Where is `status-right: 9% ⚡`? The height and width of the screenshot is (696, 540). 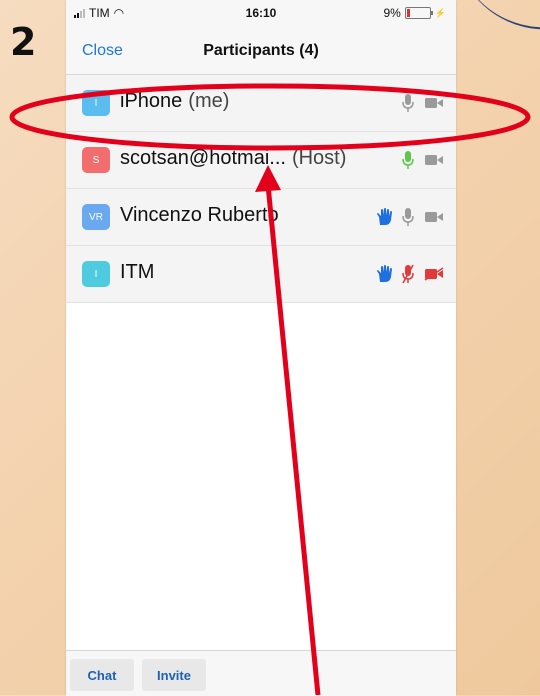
status-right: 9% ⚡ is located at coordinates (414, 13).